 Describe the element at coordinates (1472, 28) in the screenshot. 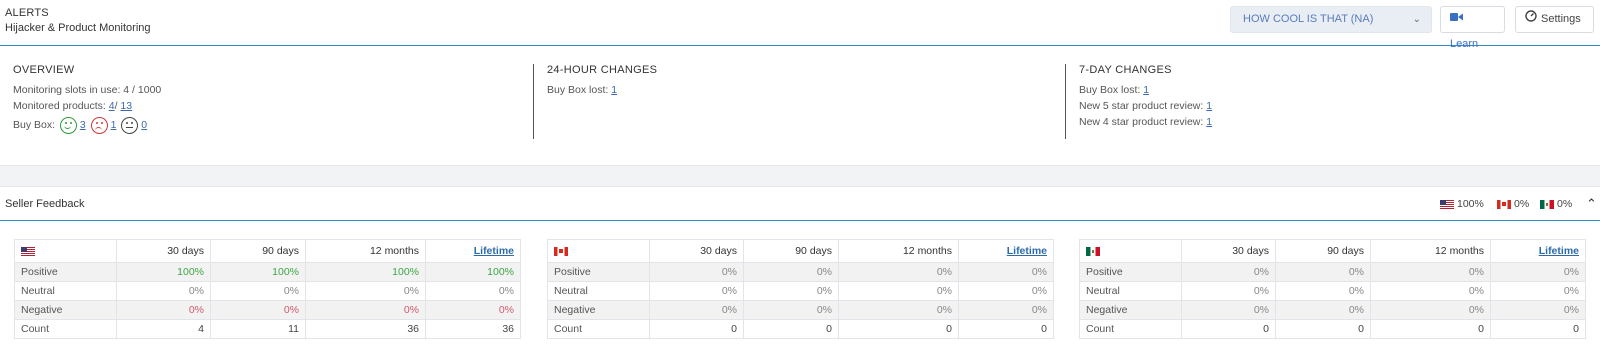

I see `learn-button: Learn` at that location.